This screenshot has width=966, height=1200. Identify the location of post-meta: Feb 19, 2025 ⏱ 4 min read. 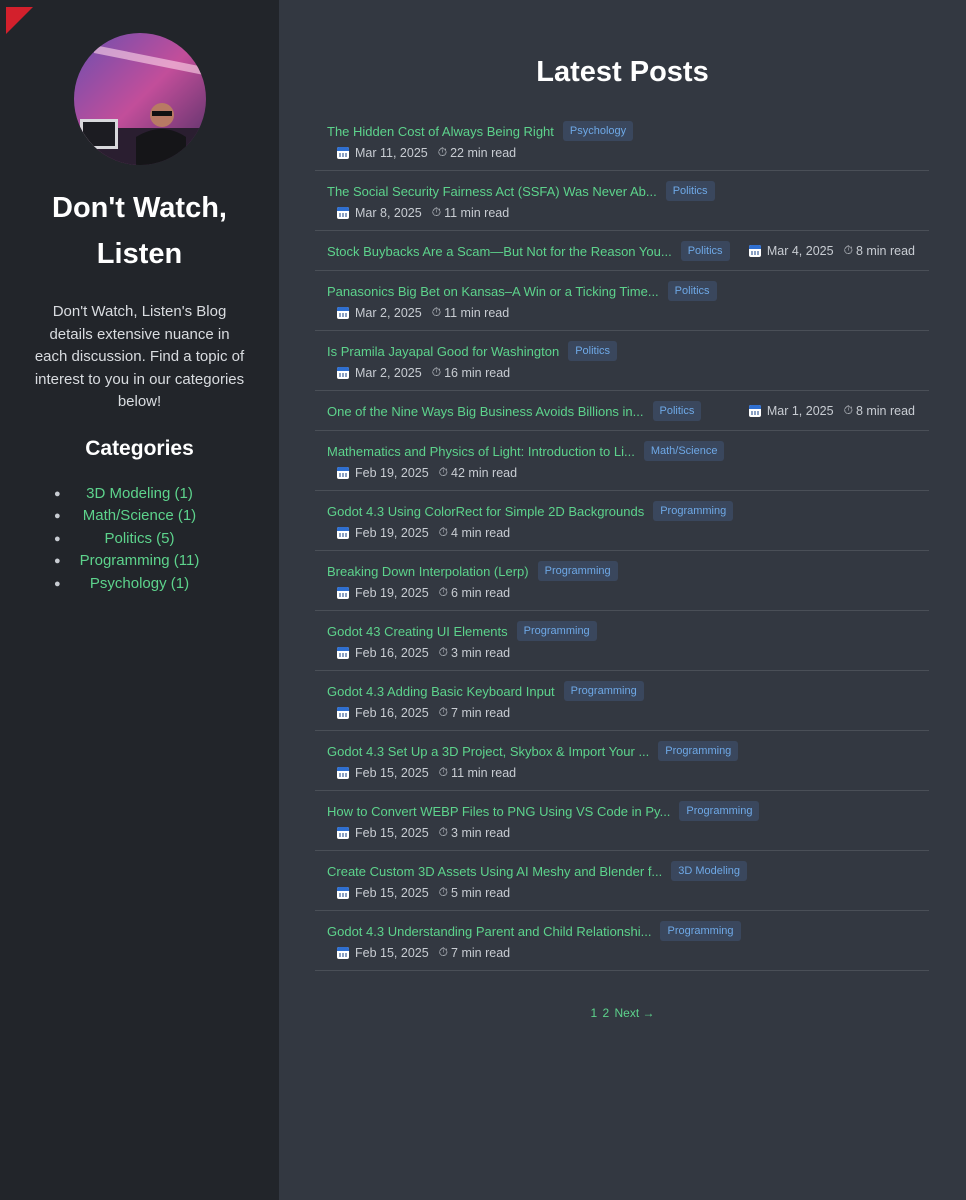
(423, 532).